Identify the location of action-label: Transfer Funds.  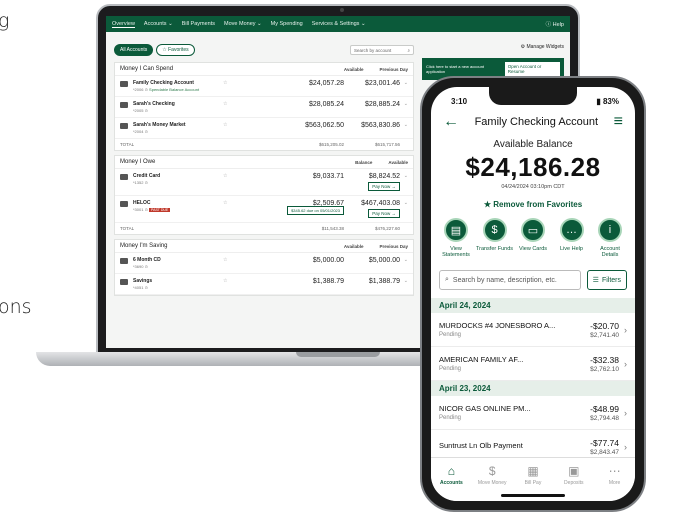
(494, 249).